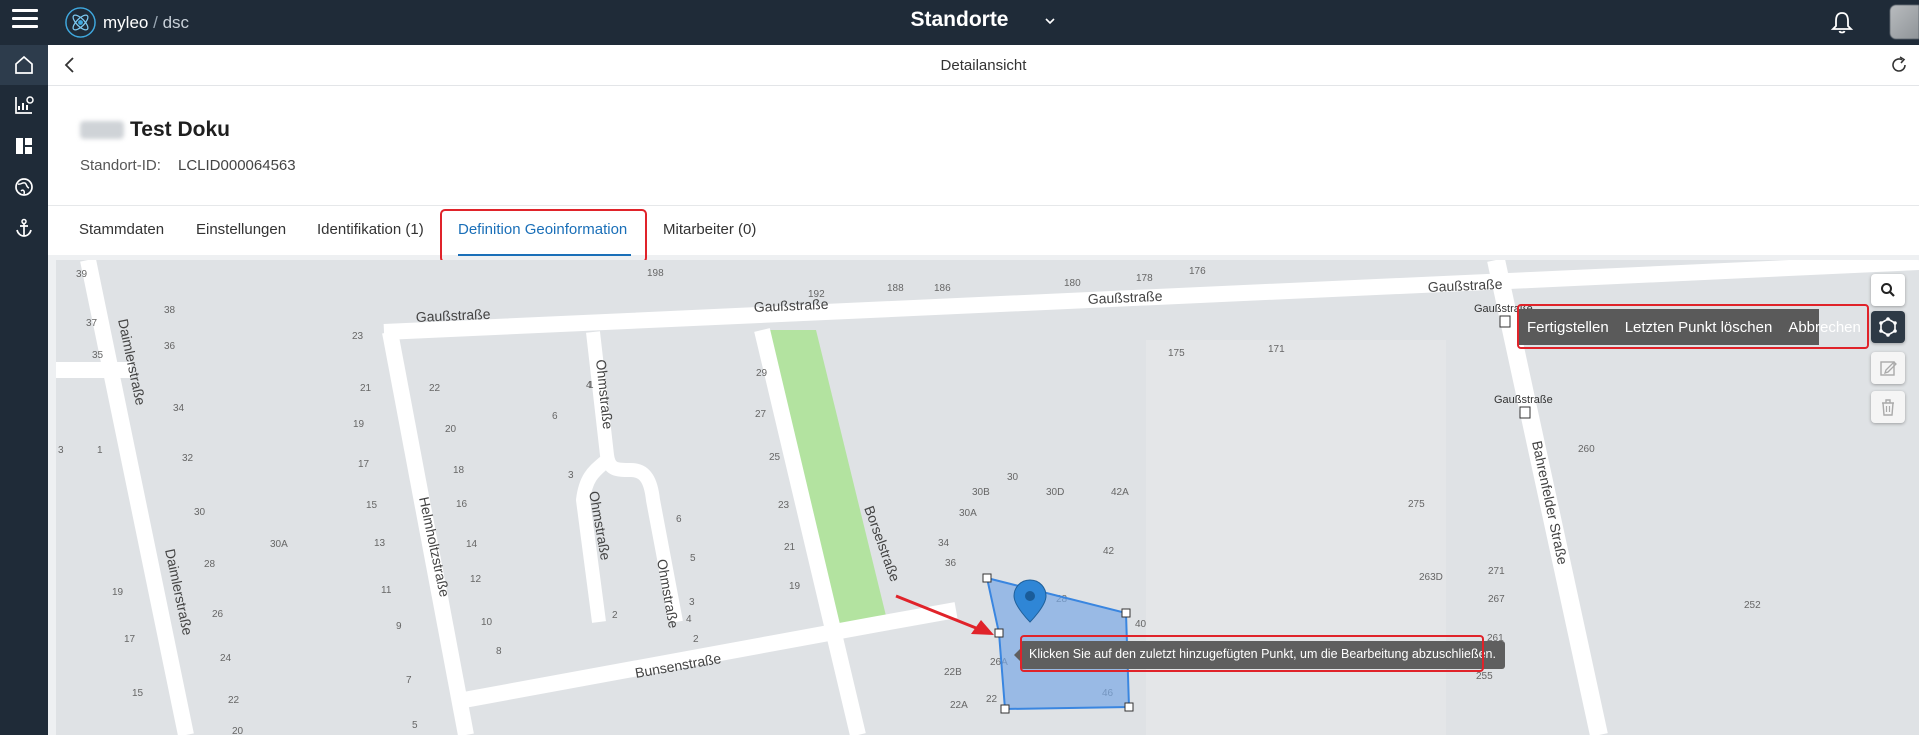 The height and width of the screenshot is (735, 1919). I want to click on house-number: 267, so click(1496, 599).